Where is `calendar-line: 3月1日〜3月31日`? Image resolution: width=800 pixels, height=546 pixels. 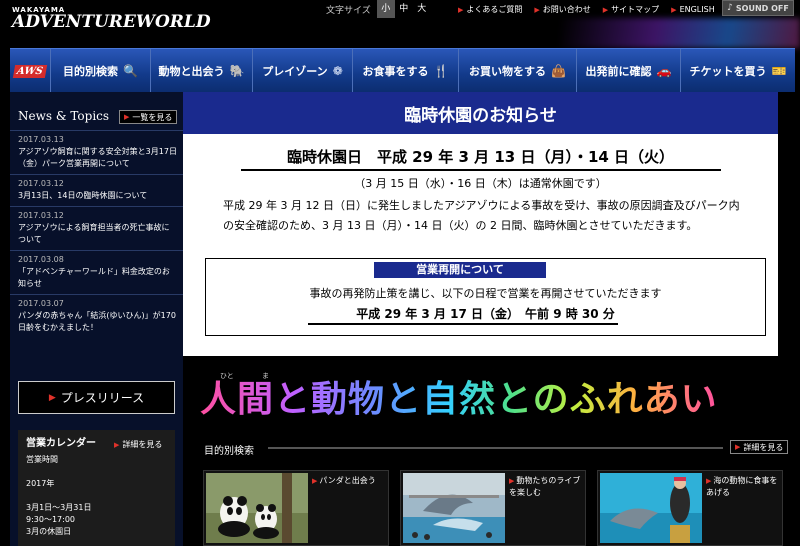
calendar-line: 3月1日〜3月31日 is located at coordinates (59, 507).